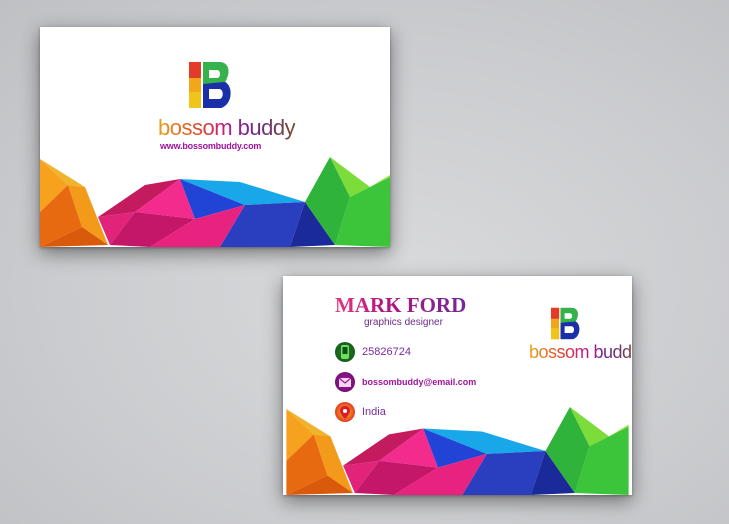 This screenshot has height=524, width=729. I want to click on contact-email: bossombuddy@email.com, so click(405, 382).